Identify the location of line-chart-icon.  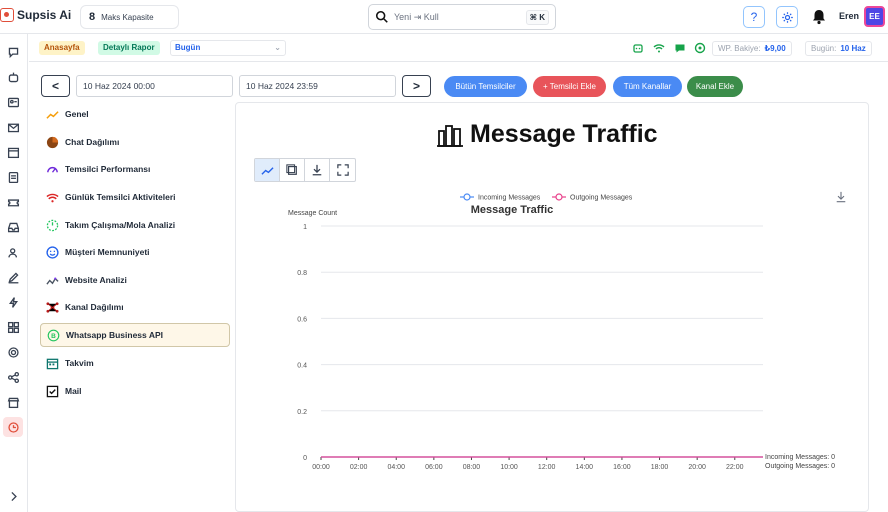
(267, 170).